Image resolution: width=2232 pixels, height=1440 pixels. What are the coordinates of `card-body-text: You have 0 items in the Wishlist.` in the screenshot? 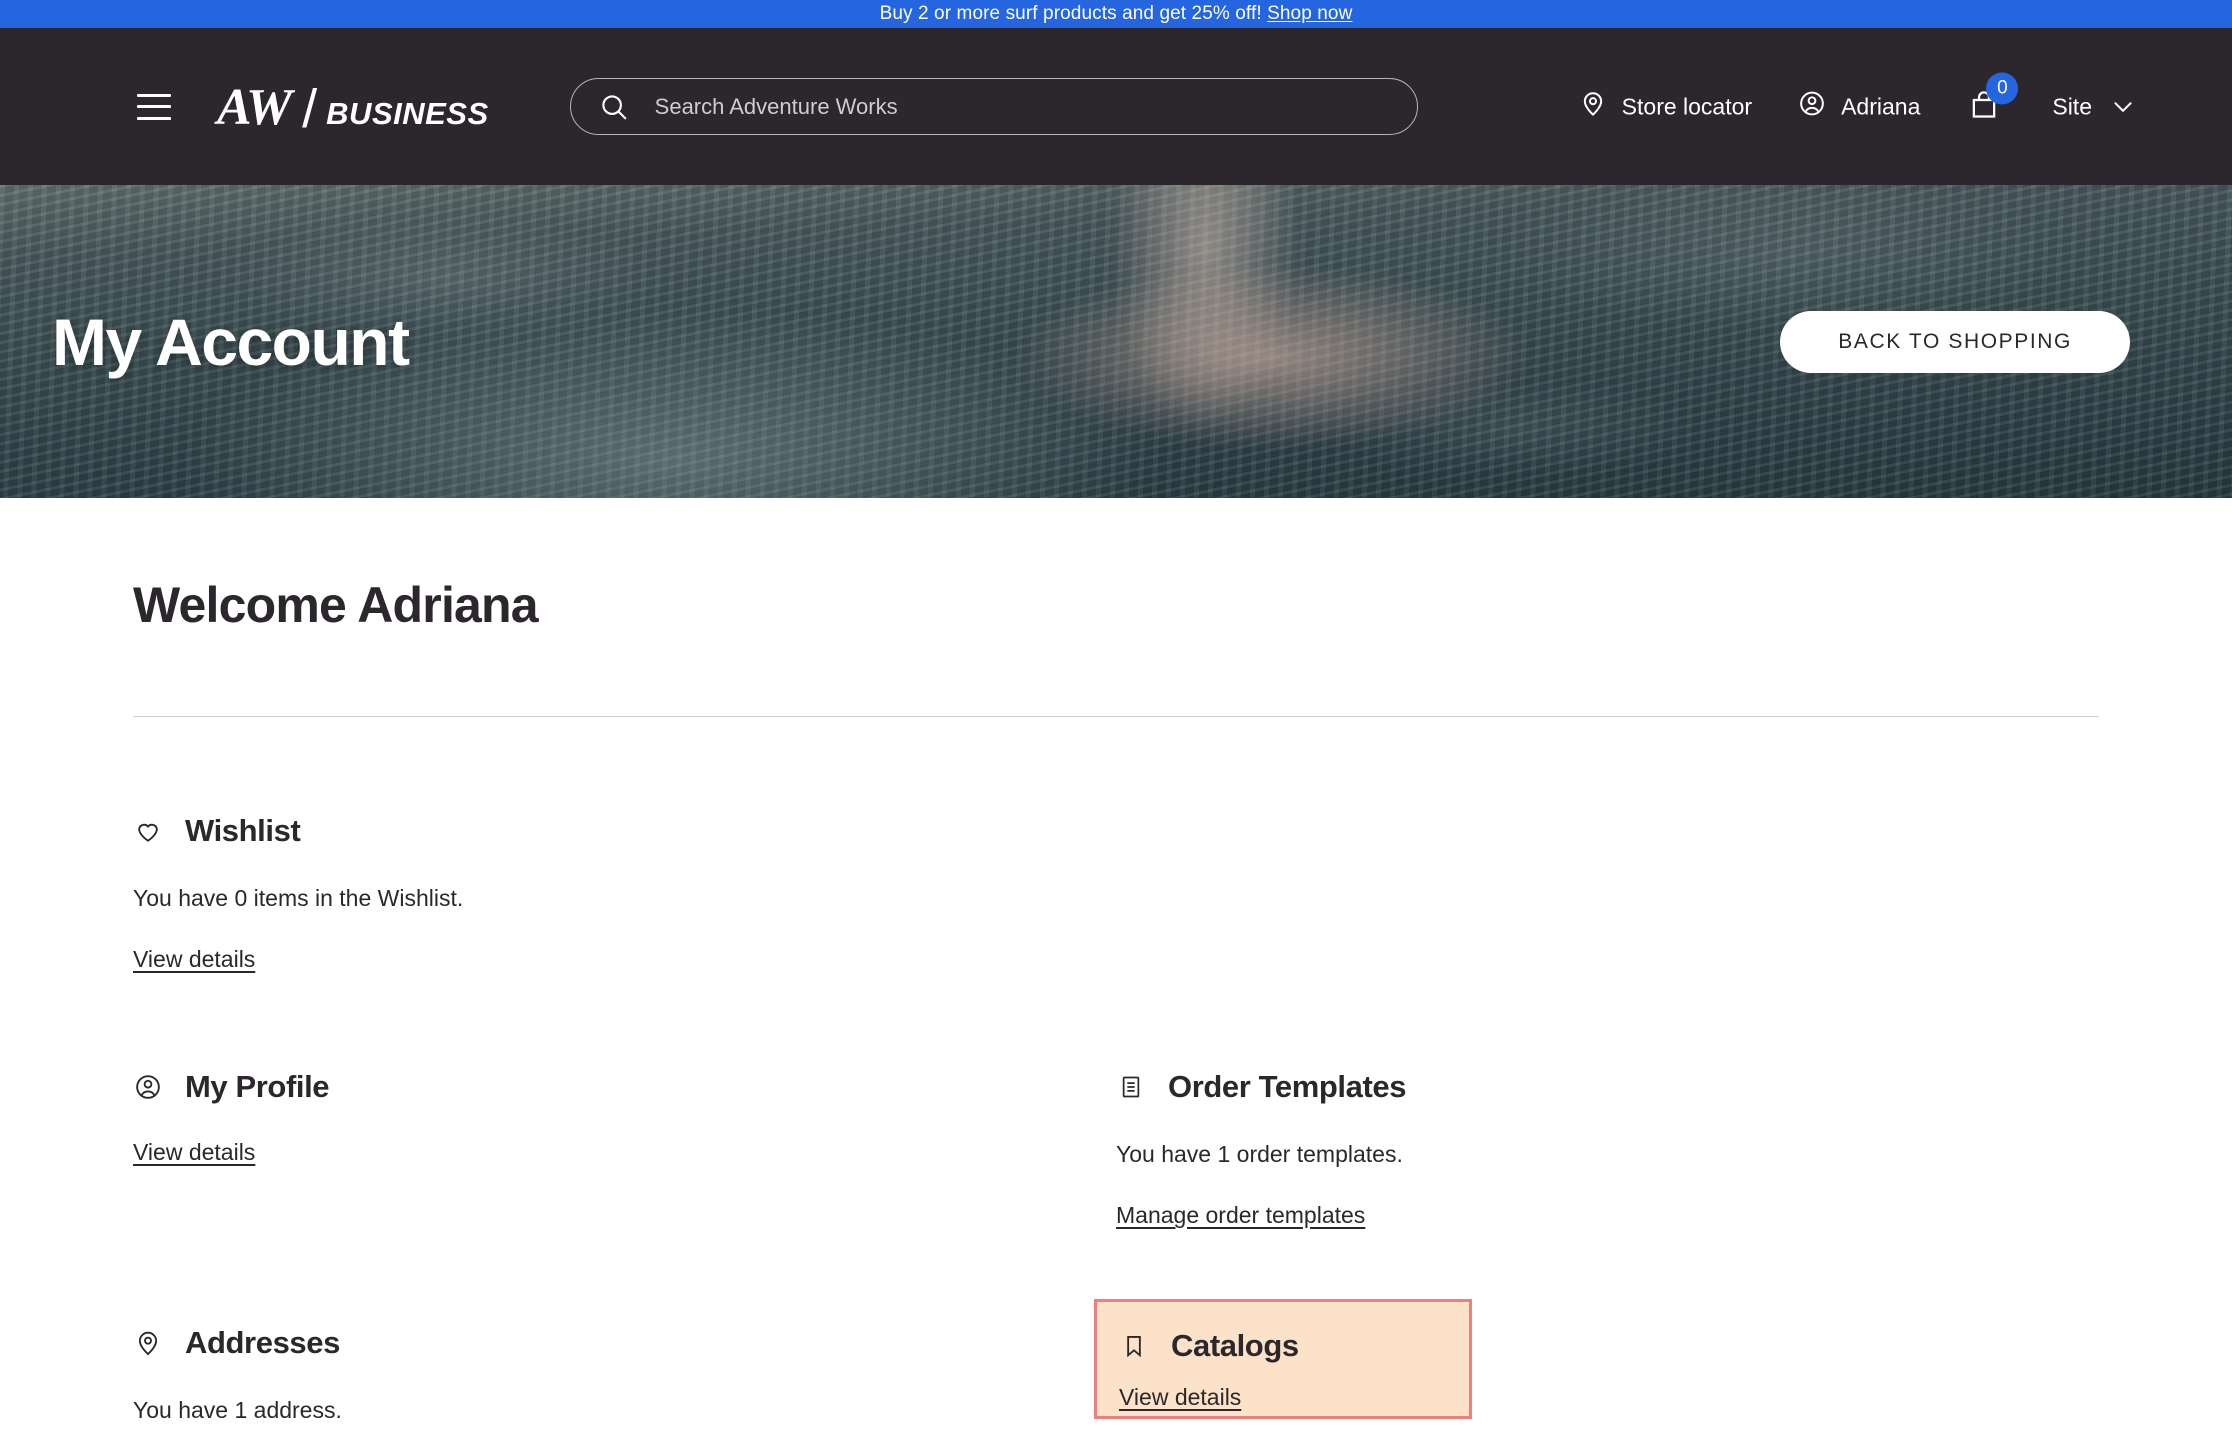 It's located at (298, 898).